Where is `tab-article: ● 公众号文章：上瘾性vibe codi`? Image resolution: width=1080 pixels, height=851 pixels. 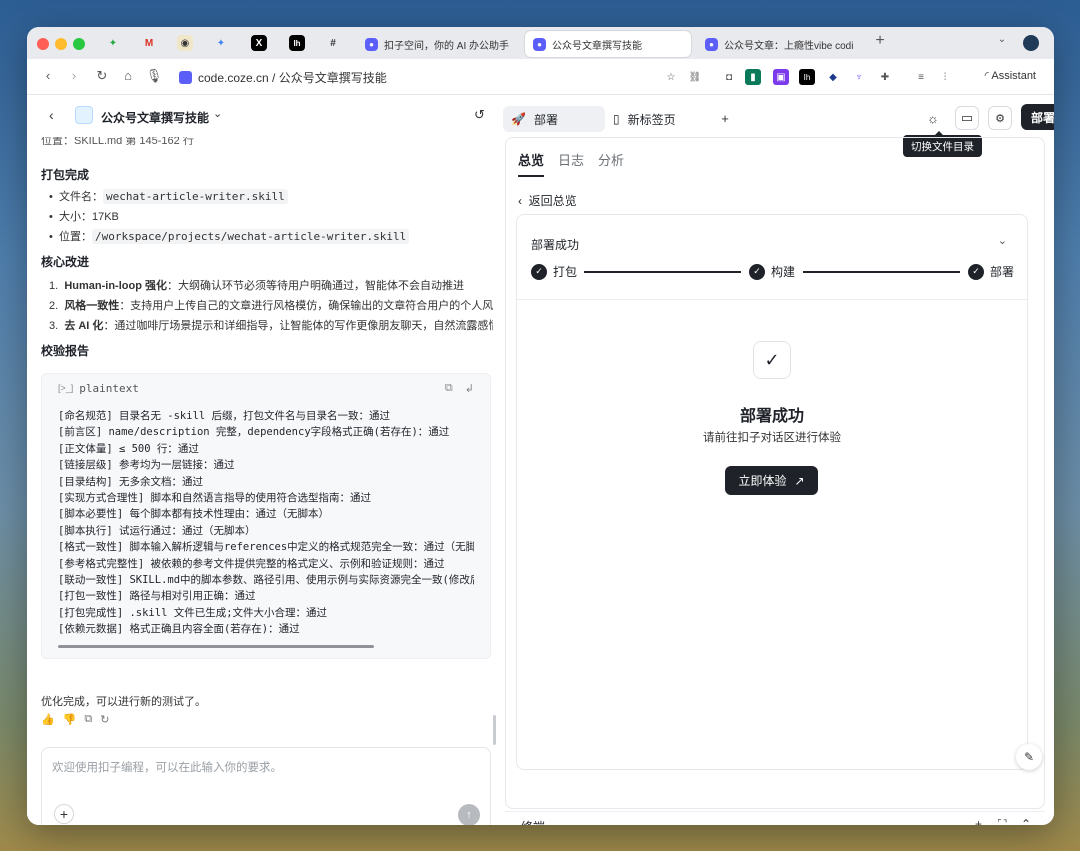
tab-article: ● 公众号文章：上瘾性vibe codi is located at coordinates (777, 44).